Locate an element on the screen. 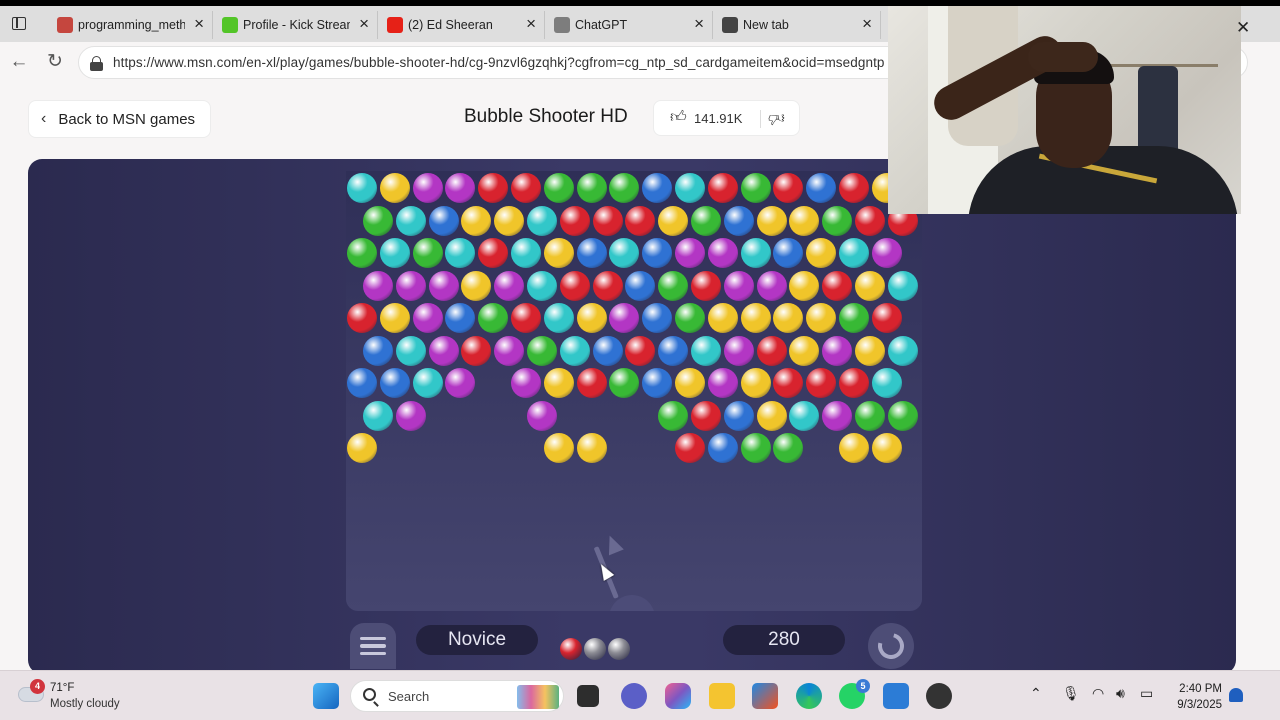  browser-tab: ChatGPT × is located at coordinates (629, 25).